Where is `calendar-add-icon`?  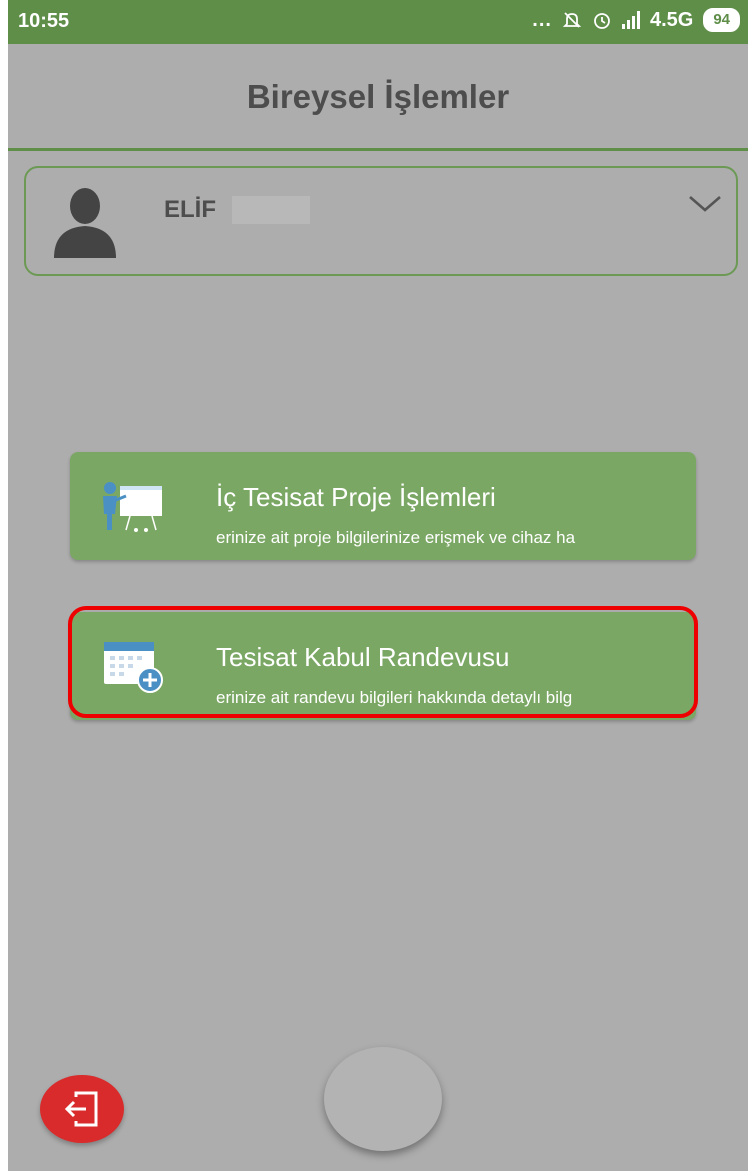 calendar-add-icon is located at coordinates (133, 669).